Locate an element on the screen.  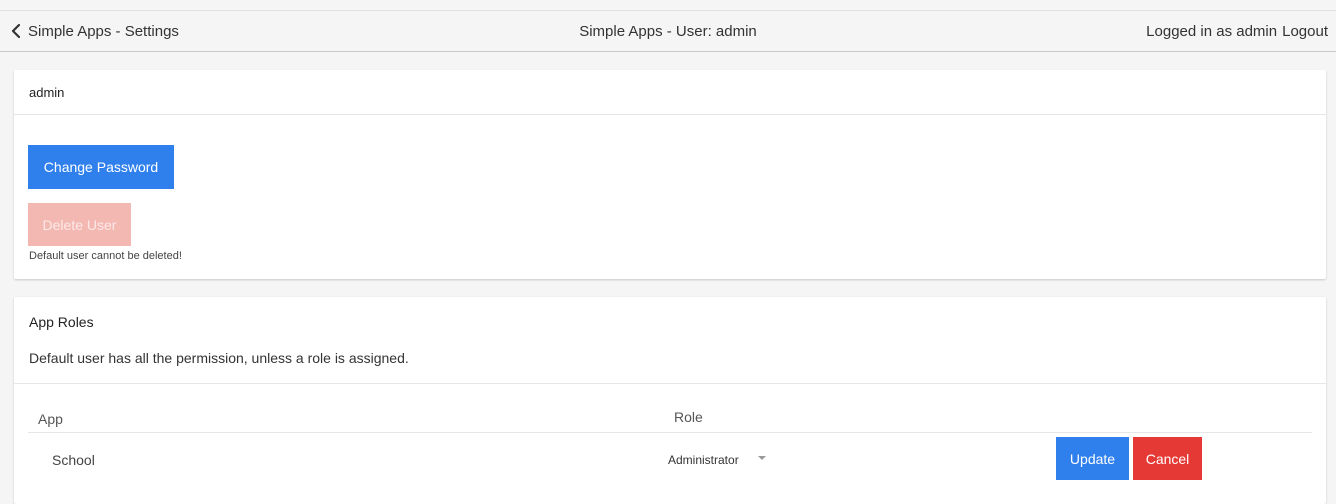
row-app-name: School is located at coordinates (73, 460).